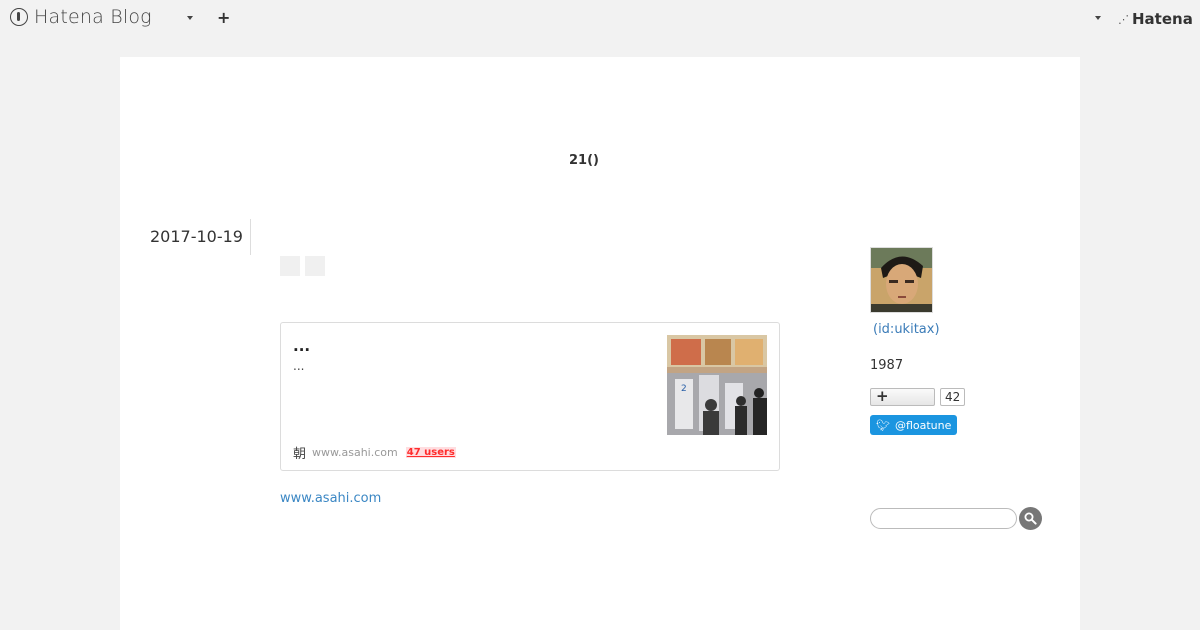 Image resolution: width=1200 pixels, height=630 pixels. Describe the element at coordinates (953, 397) in the screenshot. I see `follower-count: 42` at that location.